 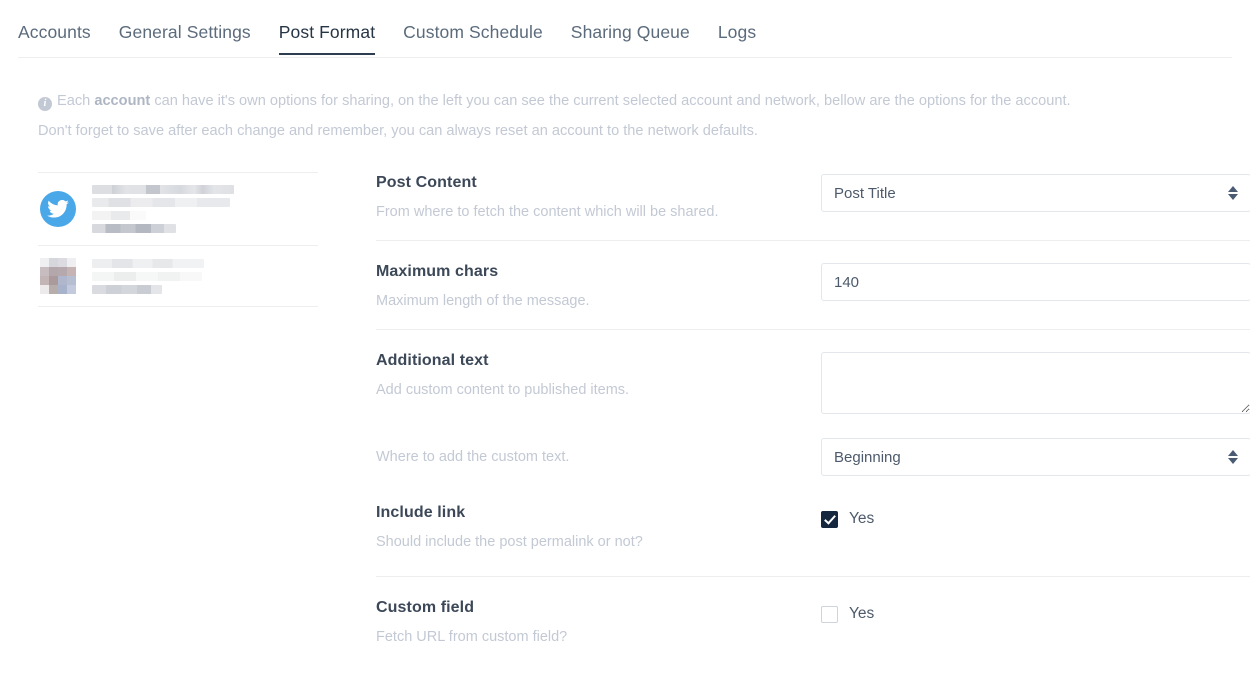 What do you see at coordinates (737, 27) in the screenshot?
I see `tab-logs: Logs` at bounding box center [737, 27].